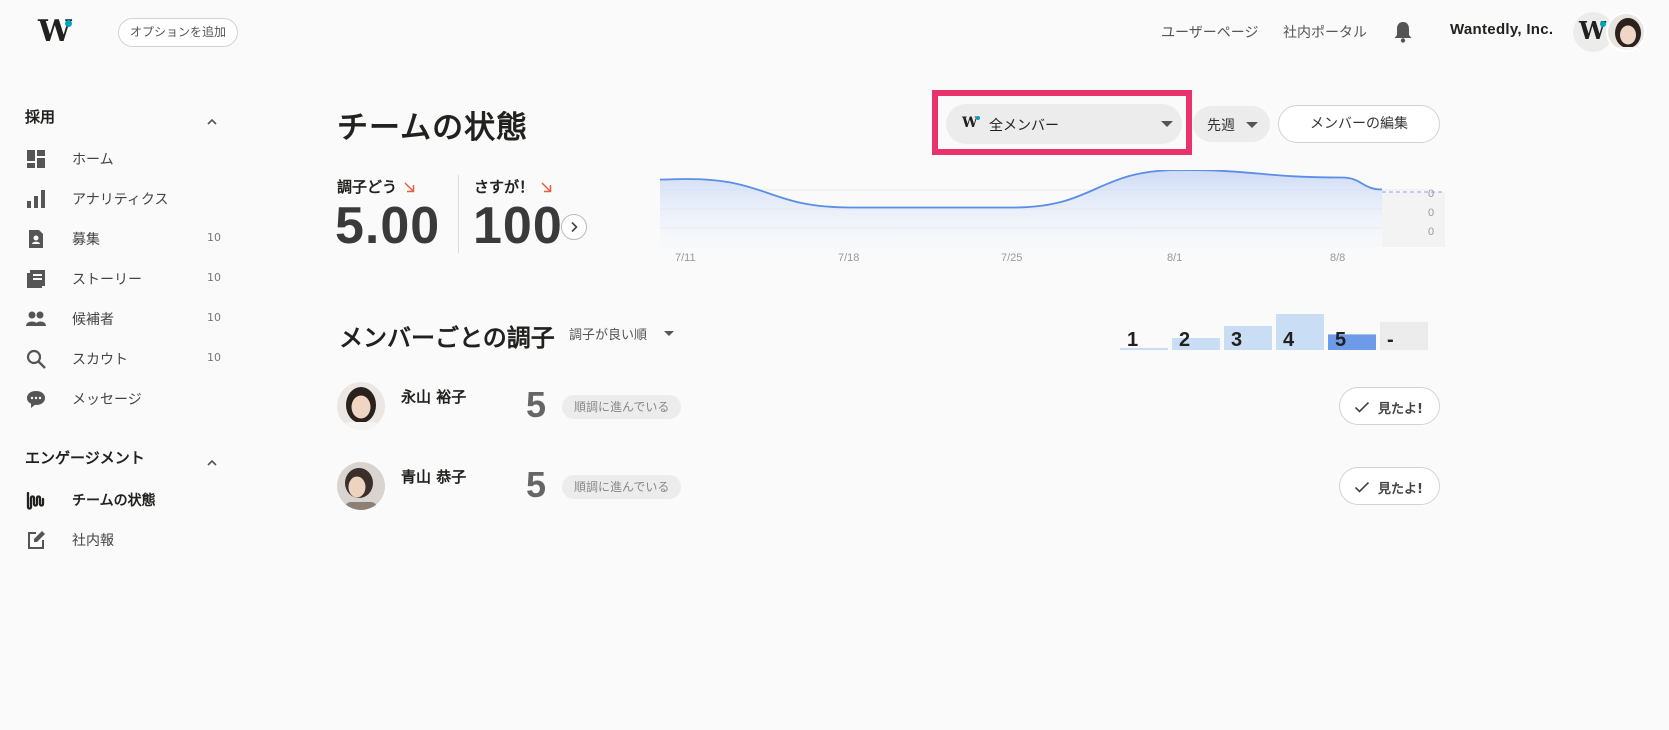 Image resolution: width=1669 pixels, height=730 pixels. What do you see at coordinates (93, 541) in the screenshot?
I see `sidebar-item-label: 社内報` at bounding box center [93, 541].